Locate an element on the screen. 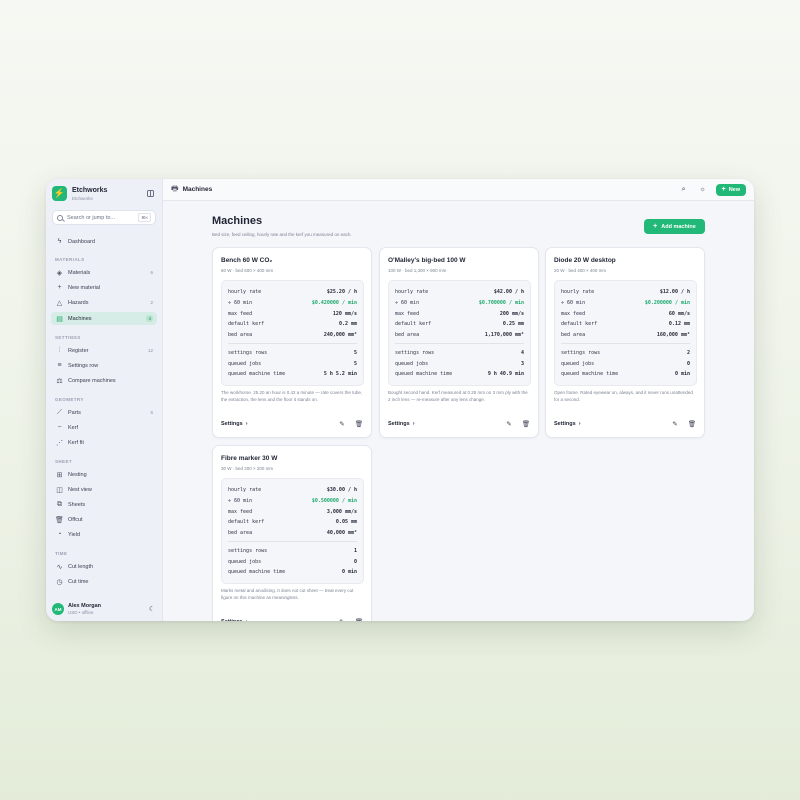 This screenshot has height=800, width=800. add-machine-button: + Add machine is located at coordinates (674, 226).